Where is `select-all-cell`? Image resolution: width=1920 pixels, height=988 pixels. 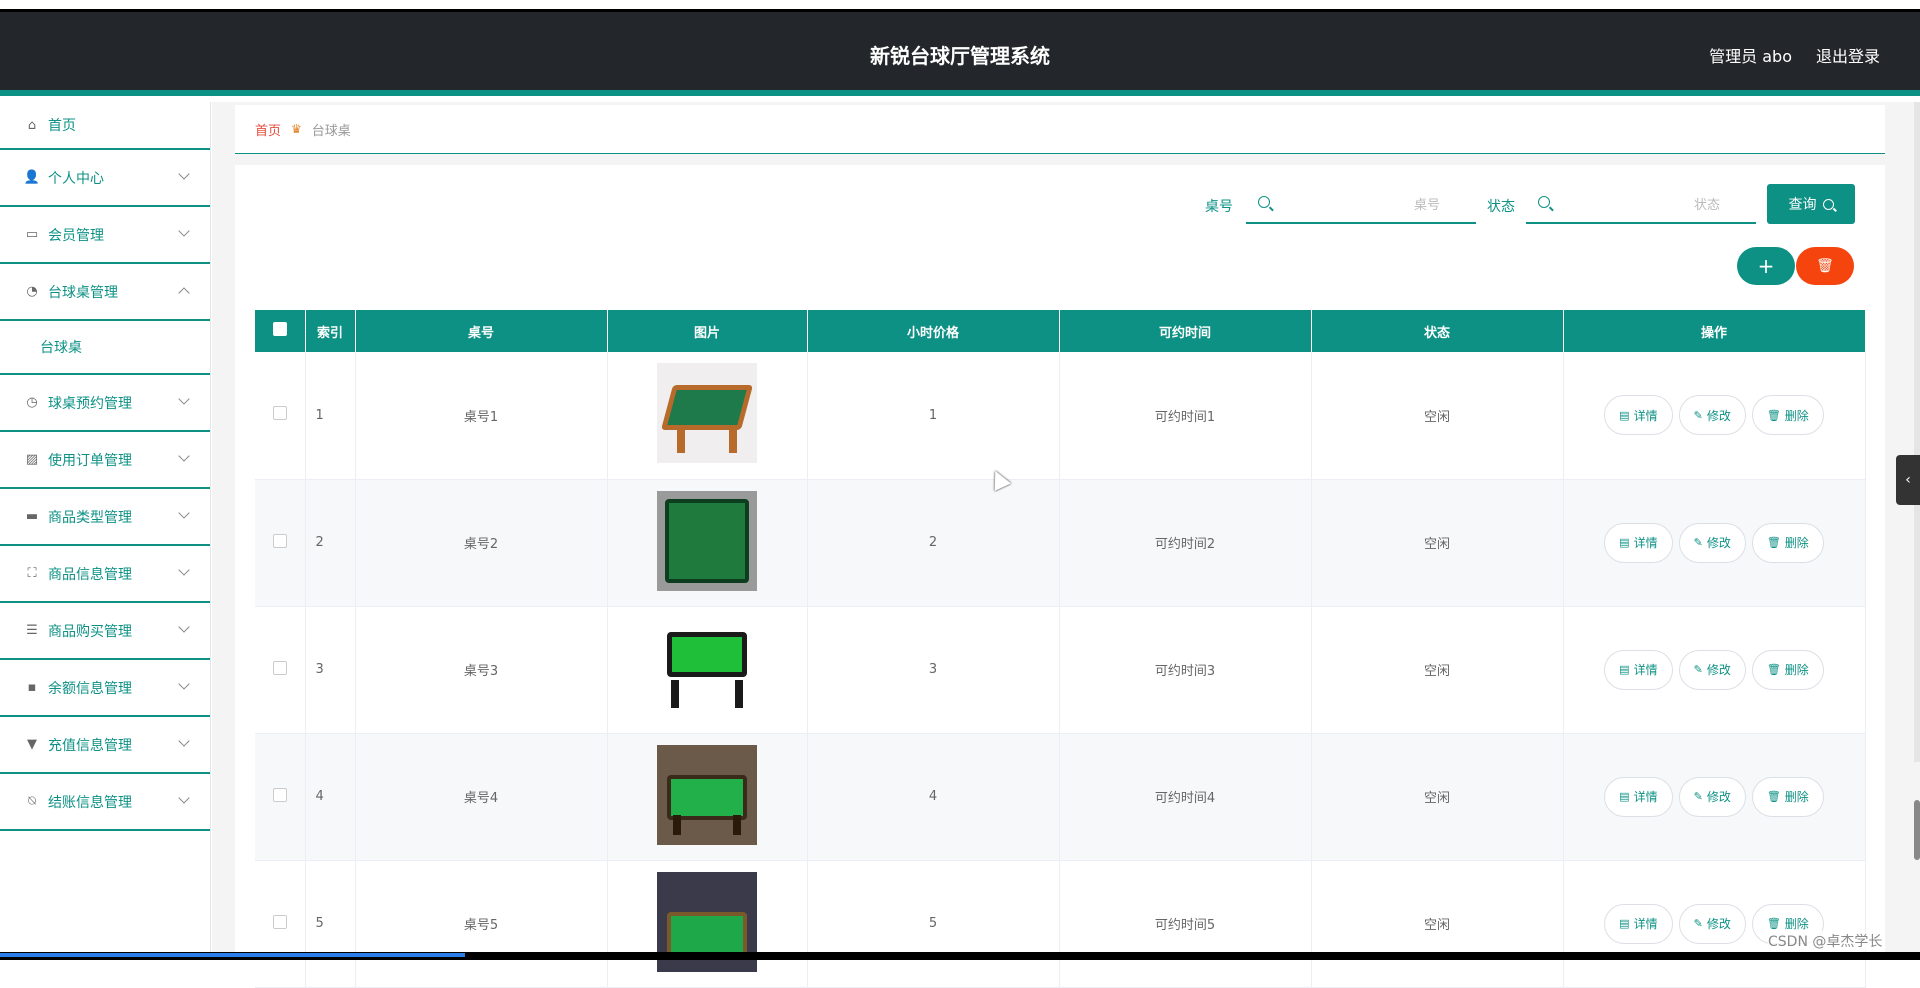 select-all-cell is located at coordinates (280, 331).